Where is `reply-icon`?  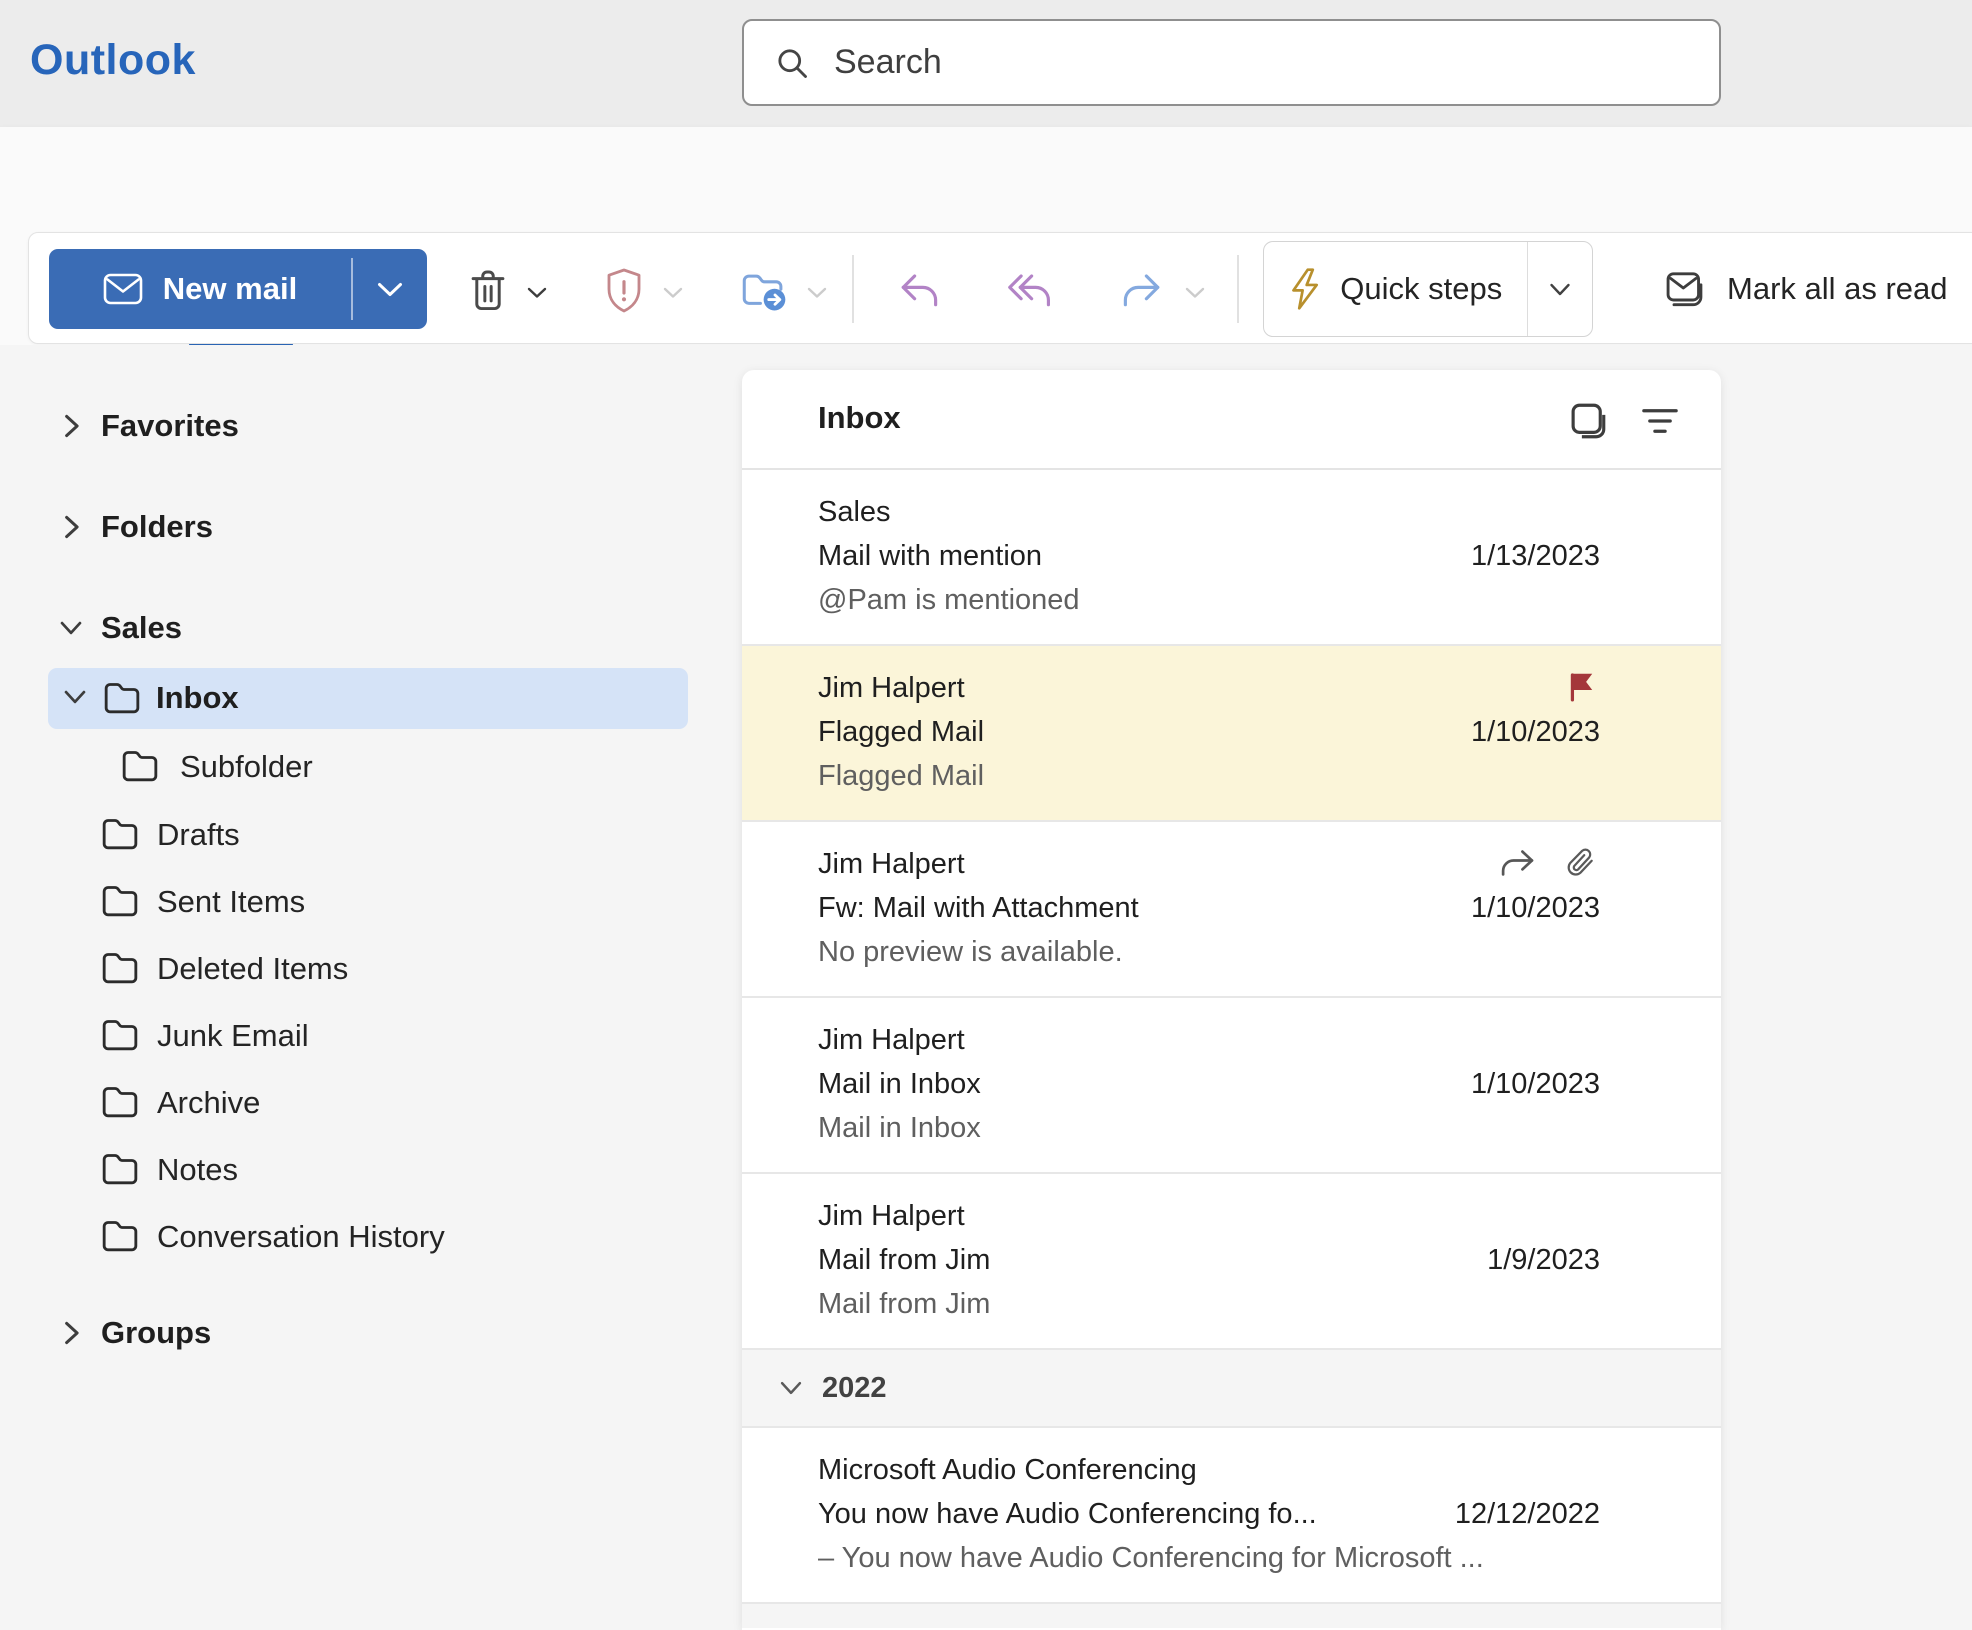
reply-icon is located at coordinates (919, 290).